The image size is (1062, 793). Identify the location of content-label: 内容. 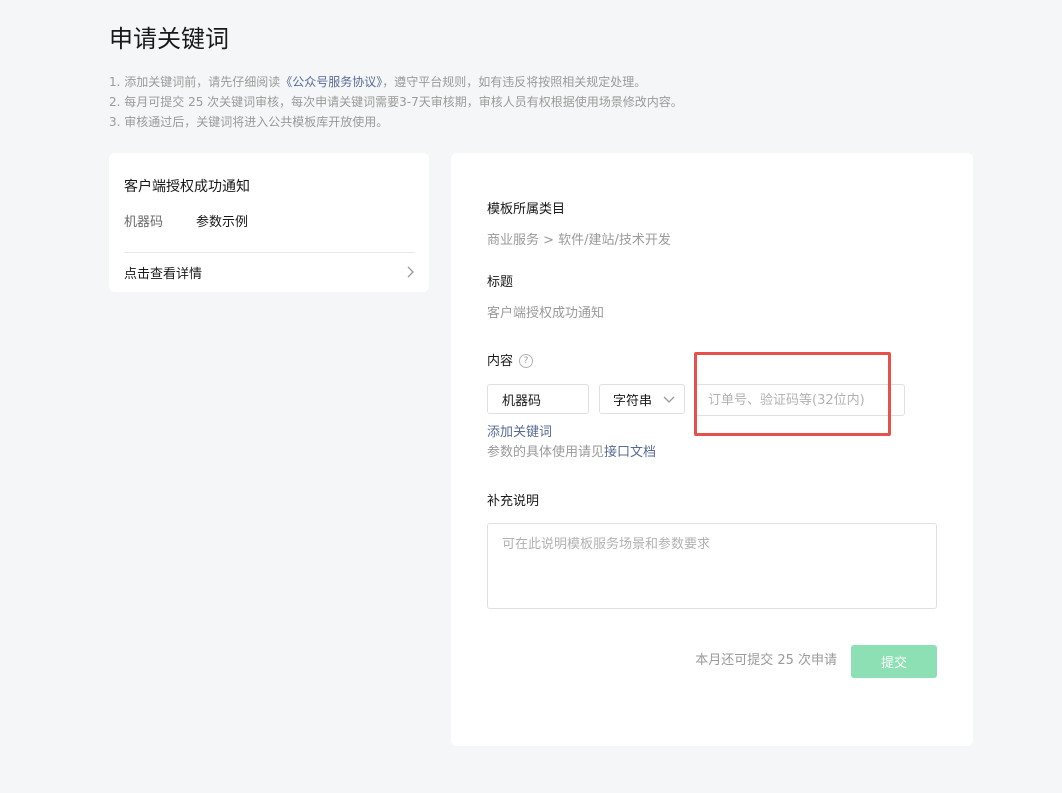
(500, 361).